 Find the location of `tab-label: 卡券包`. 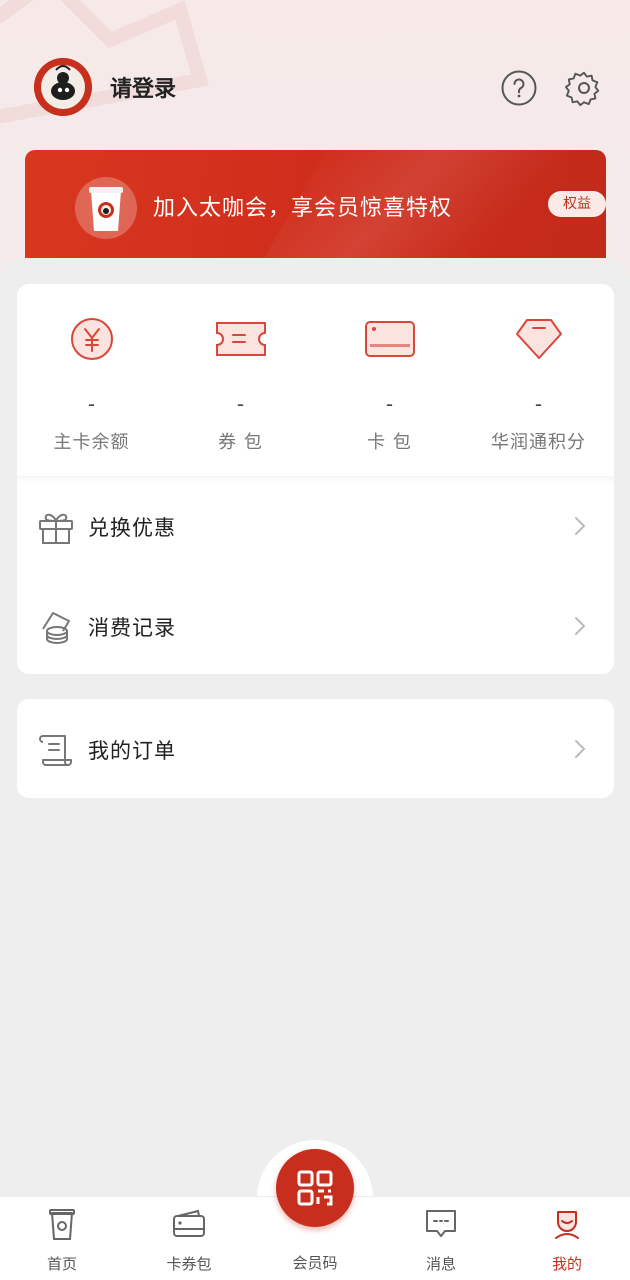

tab-label: 卡券包 is located at coordinates (189, 1264).